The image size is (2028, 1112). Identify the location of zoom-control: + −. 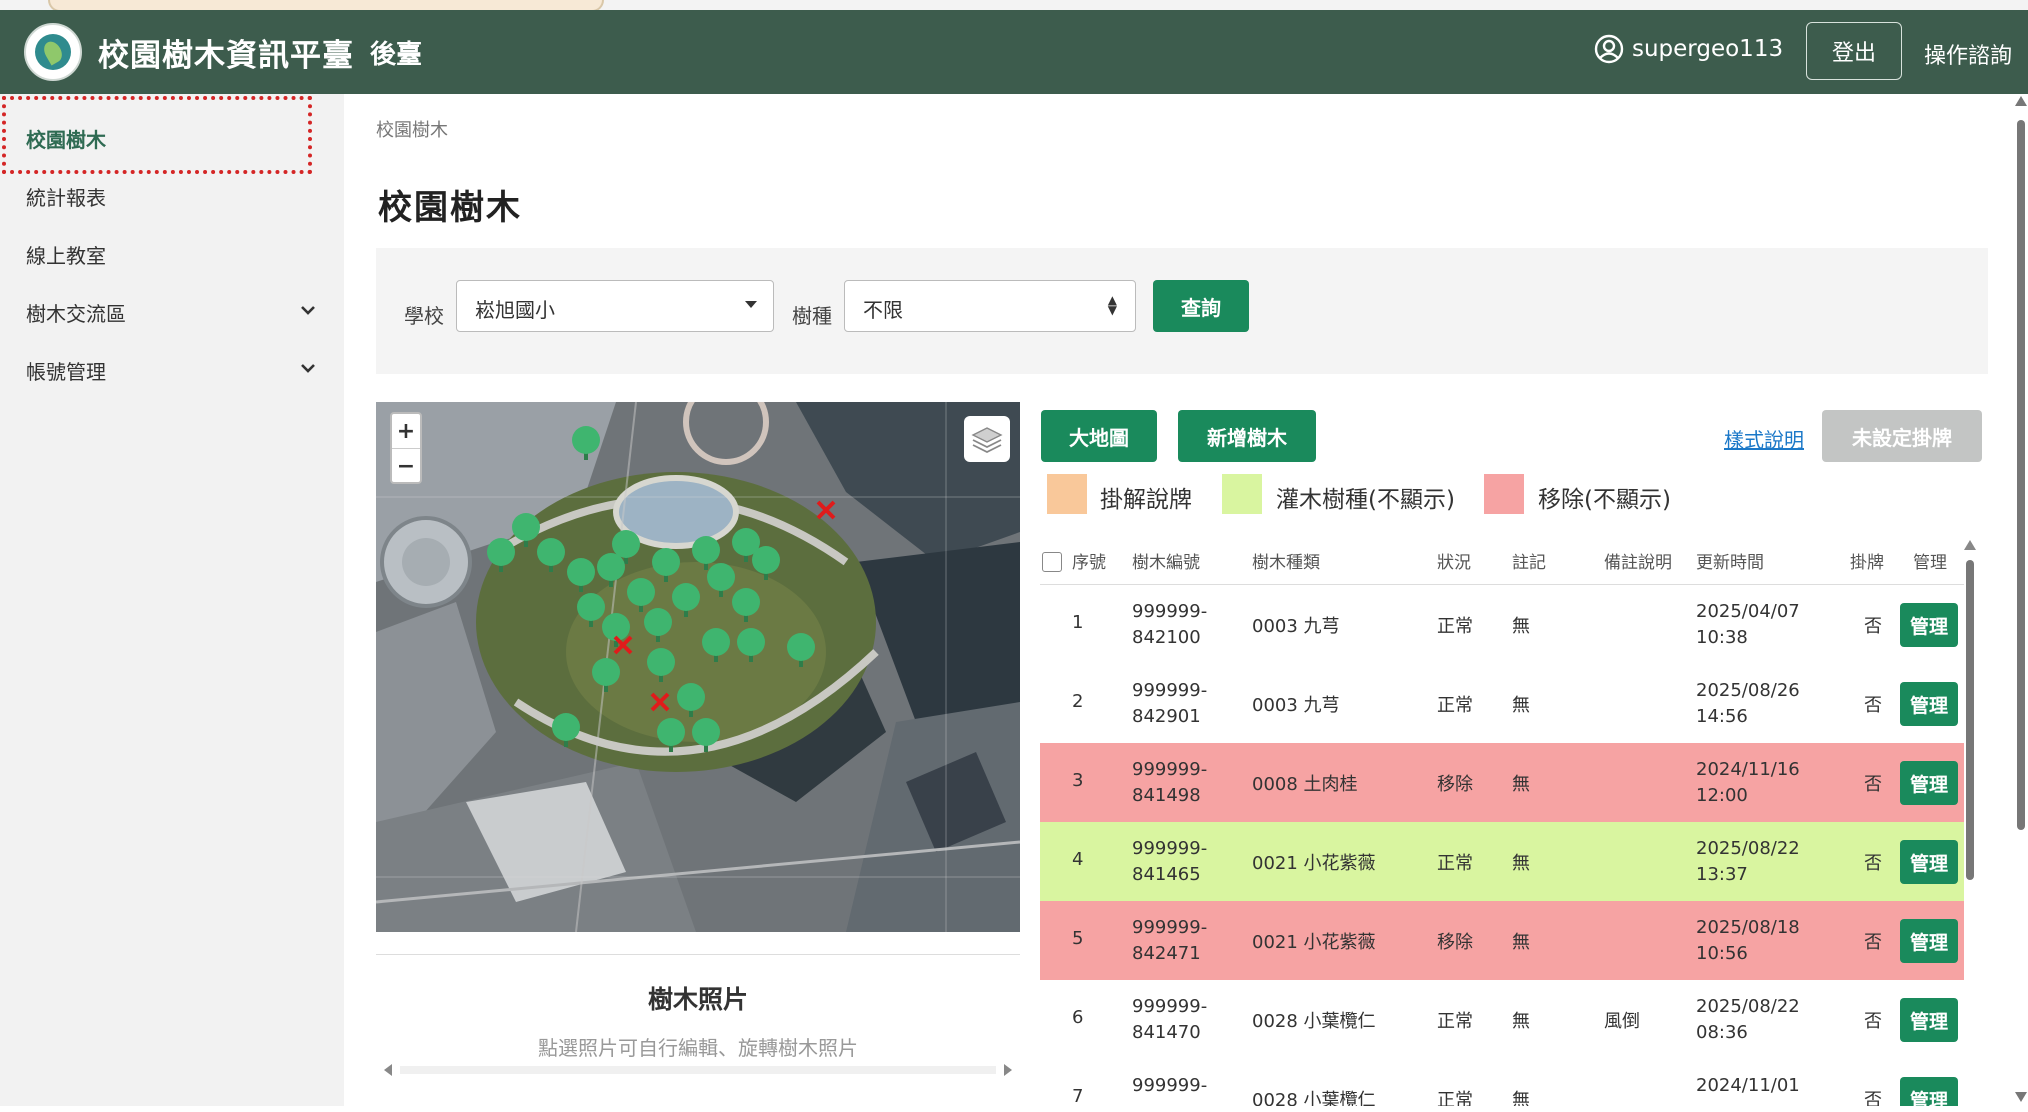
(406, 448).